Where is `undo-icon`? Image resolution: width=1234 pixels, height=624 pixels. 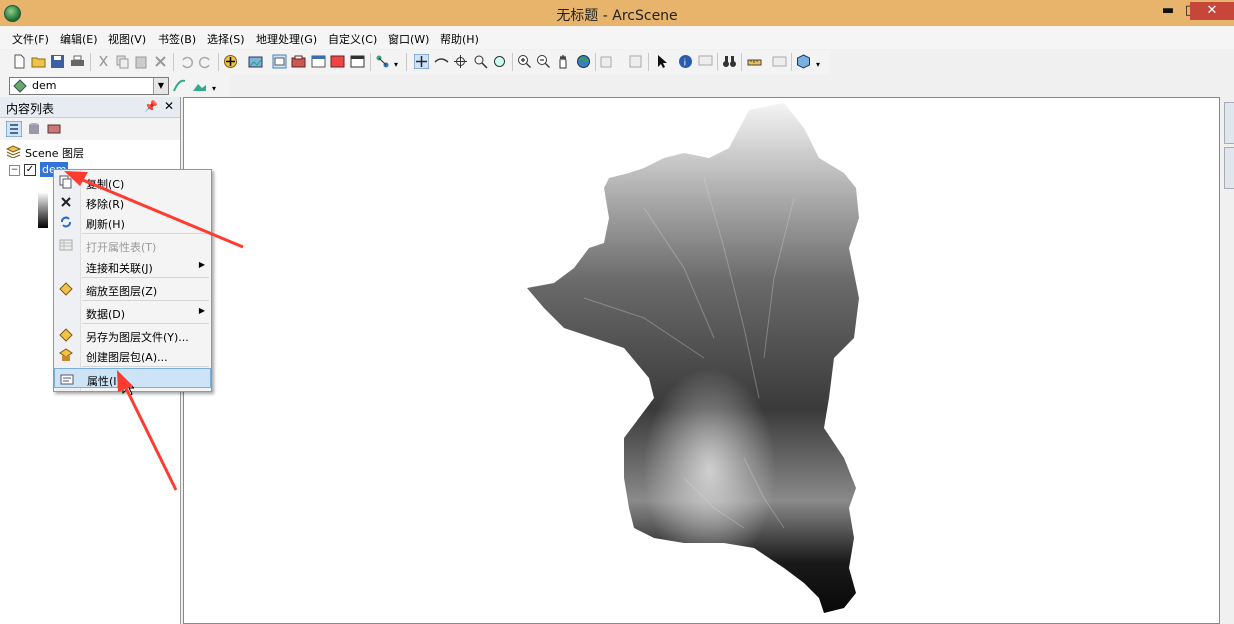
undo-icon is located at coordinates (186, 61).